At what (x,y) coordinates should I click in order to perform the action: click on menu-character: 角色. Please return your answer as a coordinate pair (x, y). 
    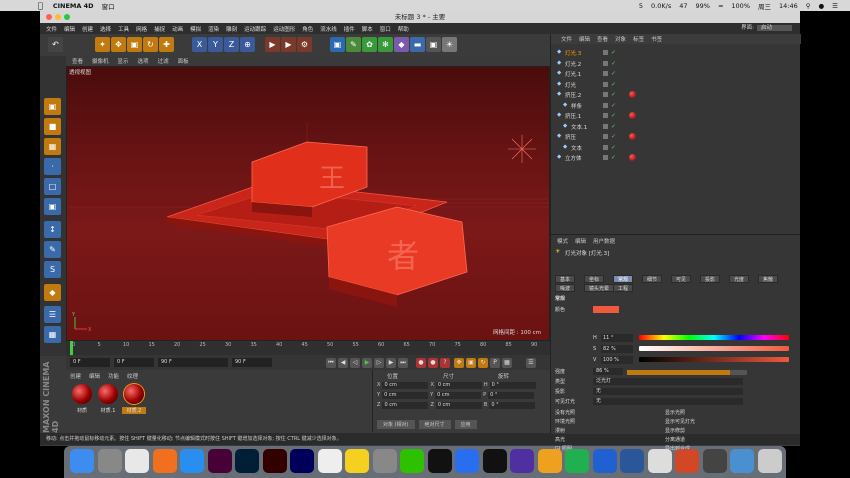
    Looking at the image, I should click on (307, 29).